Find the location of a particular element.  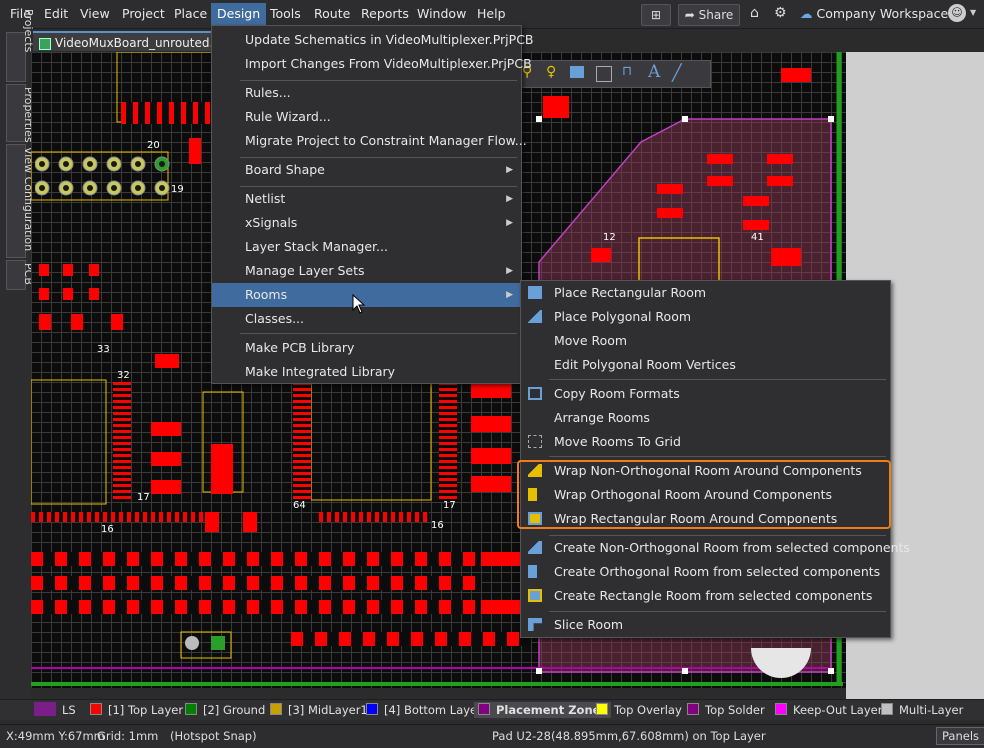

menu-label: Move Rooms To Grid is located at coordinates (617, 441).